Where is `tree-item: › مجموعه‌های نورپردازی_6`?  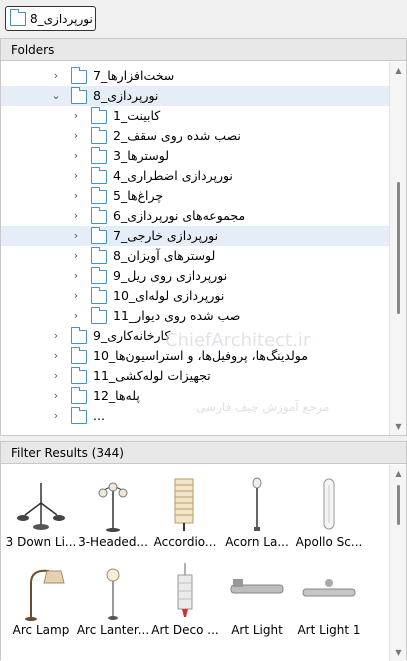
tree-item: › مجموعه‌های نورپردازی_6 is located at coordinates (195, 216).